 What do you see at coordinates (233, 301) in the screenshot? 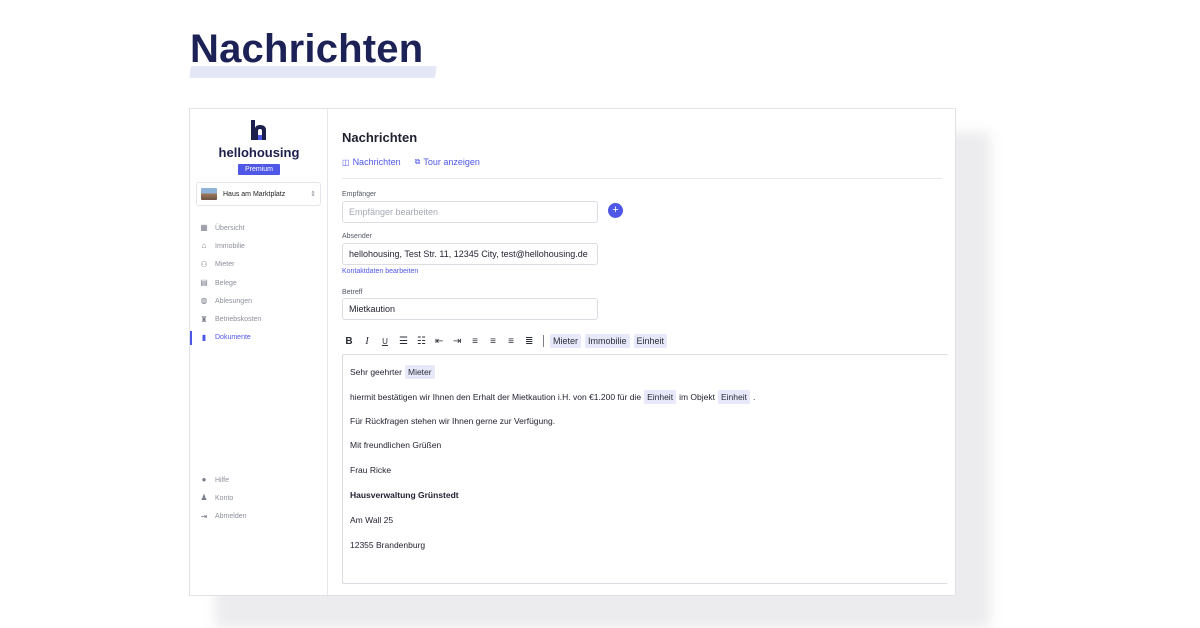
I see `sidebar-item-label: Ablesungen` at bounding box center [233, 301].